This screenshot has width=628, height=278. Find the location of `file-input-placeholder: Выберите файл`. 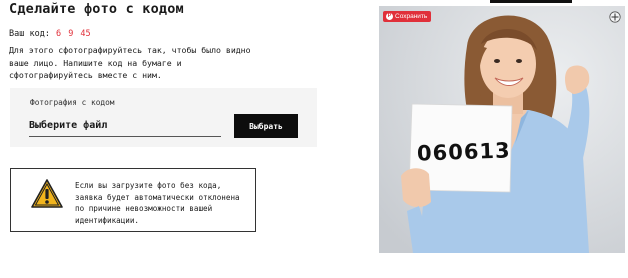

file-input-placeholder: Выберите файл is located at coordinates (68, 125).